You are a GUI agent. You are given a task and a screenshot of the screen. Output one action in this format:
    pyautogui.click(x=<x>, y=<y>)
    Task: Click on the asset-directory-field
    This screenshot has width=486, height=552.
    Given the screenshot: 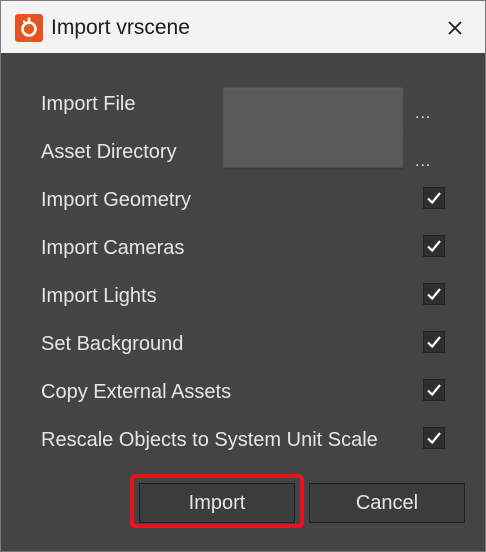 What is the action you would take?
    pyautogui.click(x=313, y=148)
    